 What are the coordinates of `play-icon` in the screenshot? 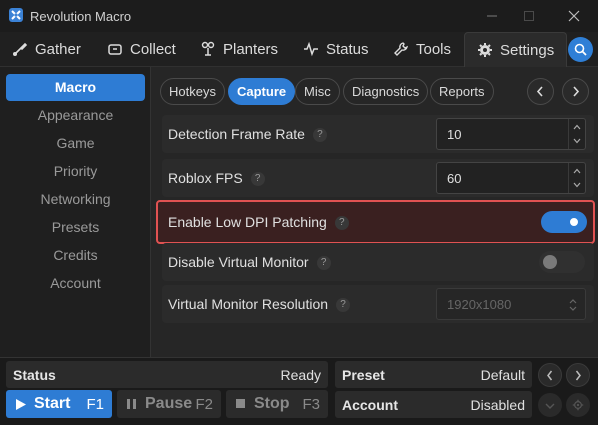 It's located at (21, 404).